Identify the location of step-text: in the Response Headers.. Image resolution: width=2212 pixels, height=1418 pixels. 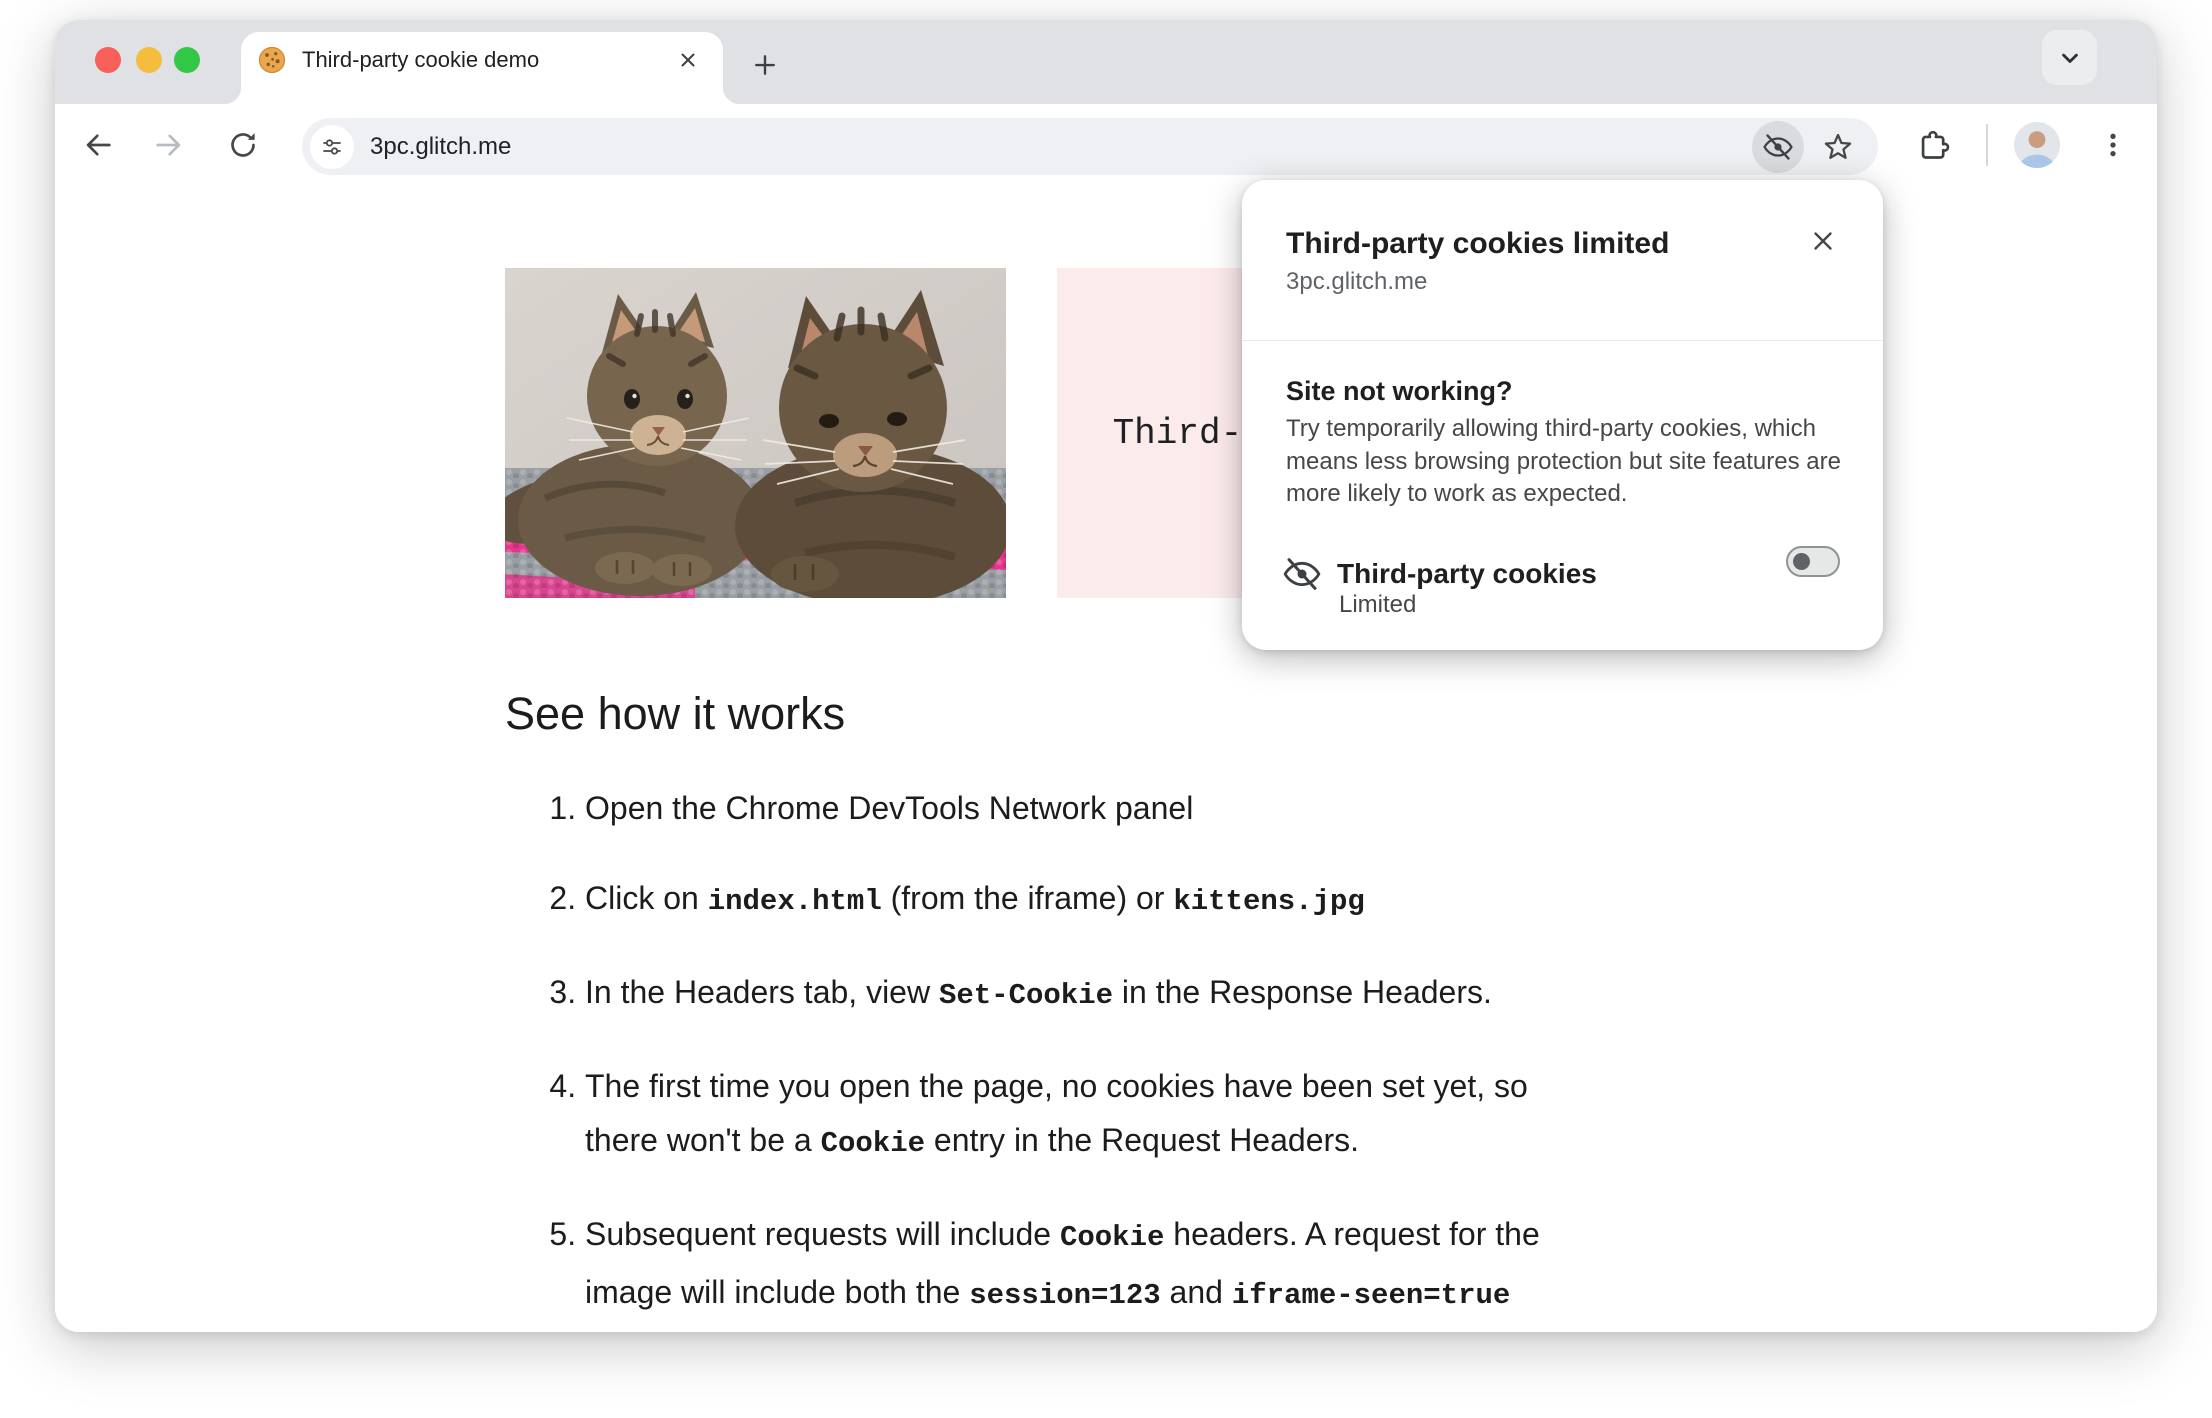
(1302, 992).